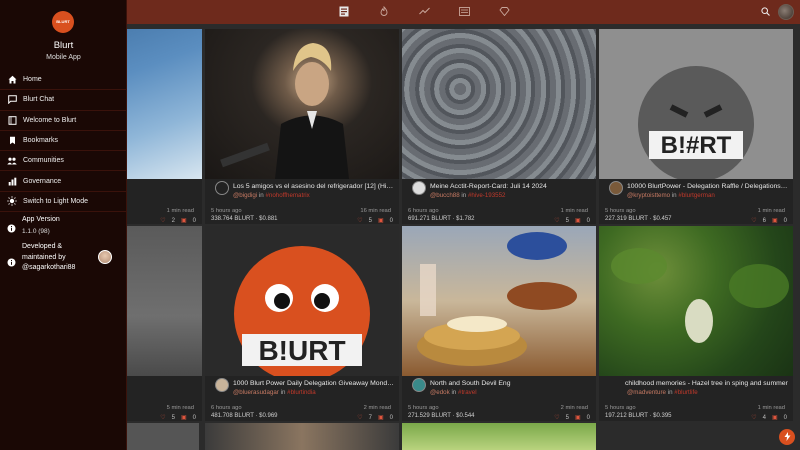 The image size is (800, 450). What do you see at coordinates (256, 392) in the screenshot?
I see `author-link: @bluerasudagar` at bounding box center [256, 392].